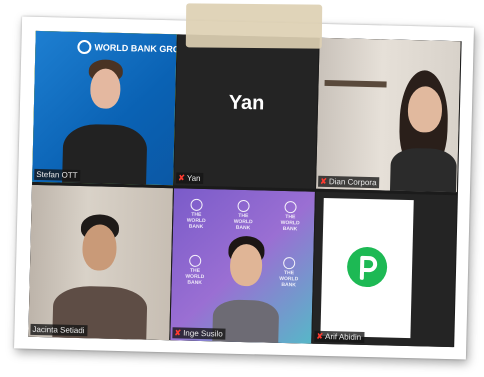  I want to click on name-tag: Stefan OTT, so click(57, 175).